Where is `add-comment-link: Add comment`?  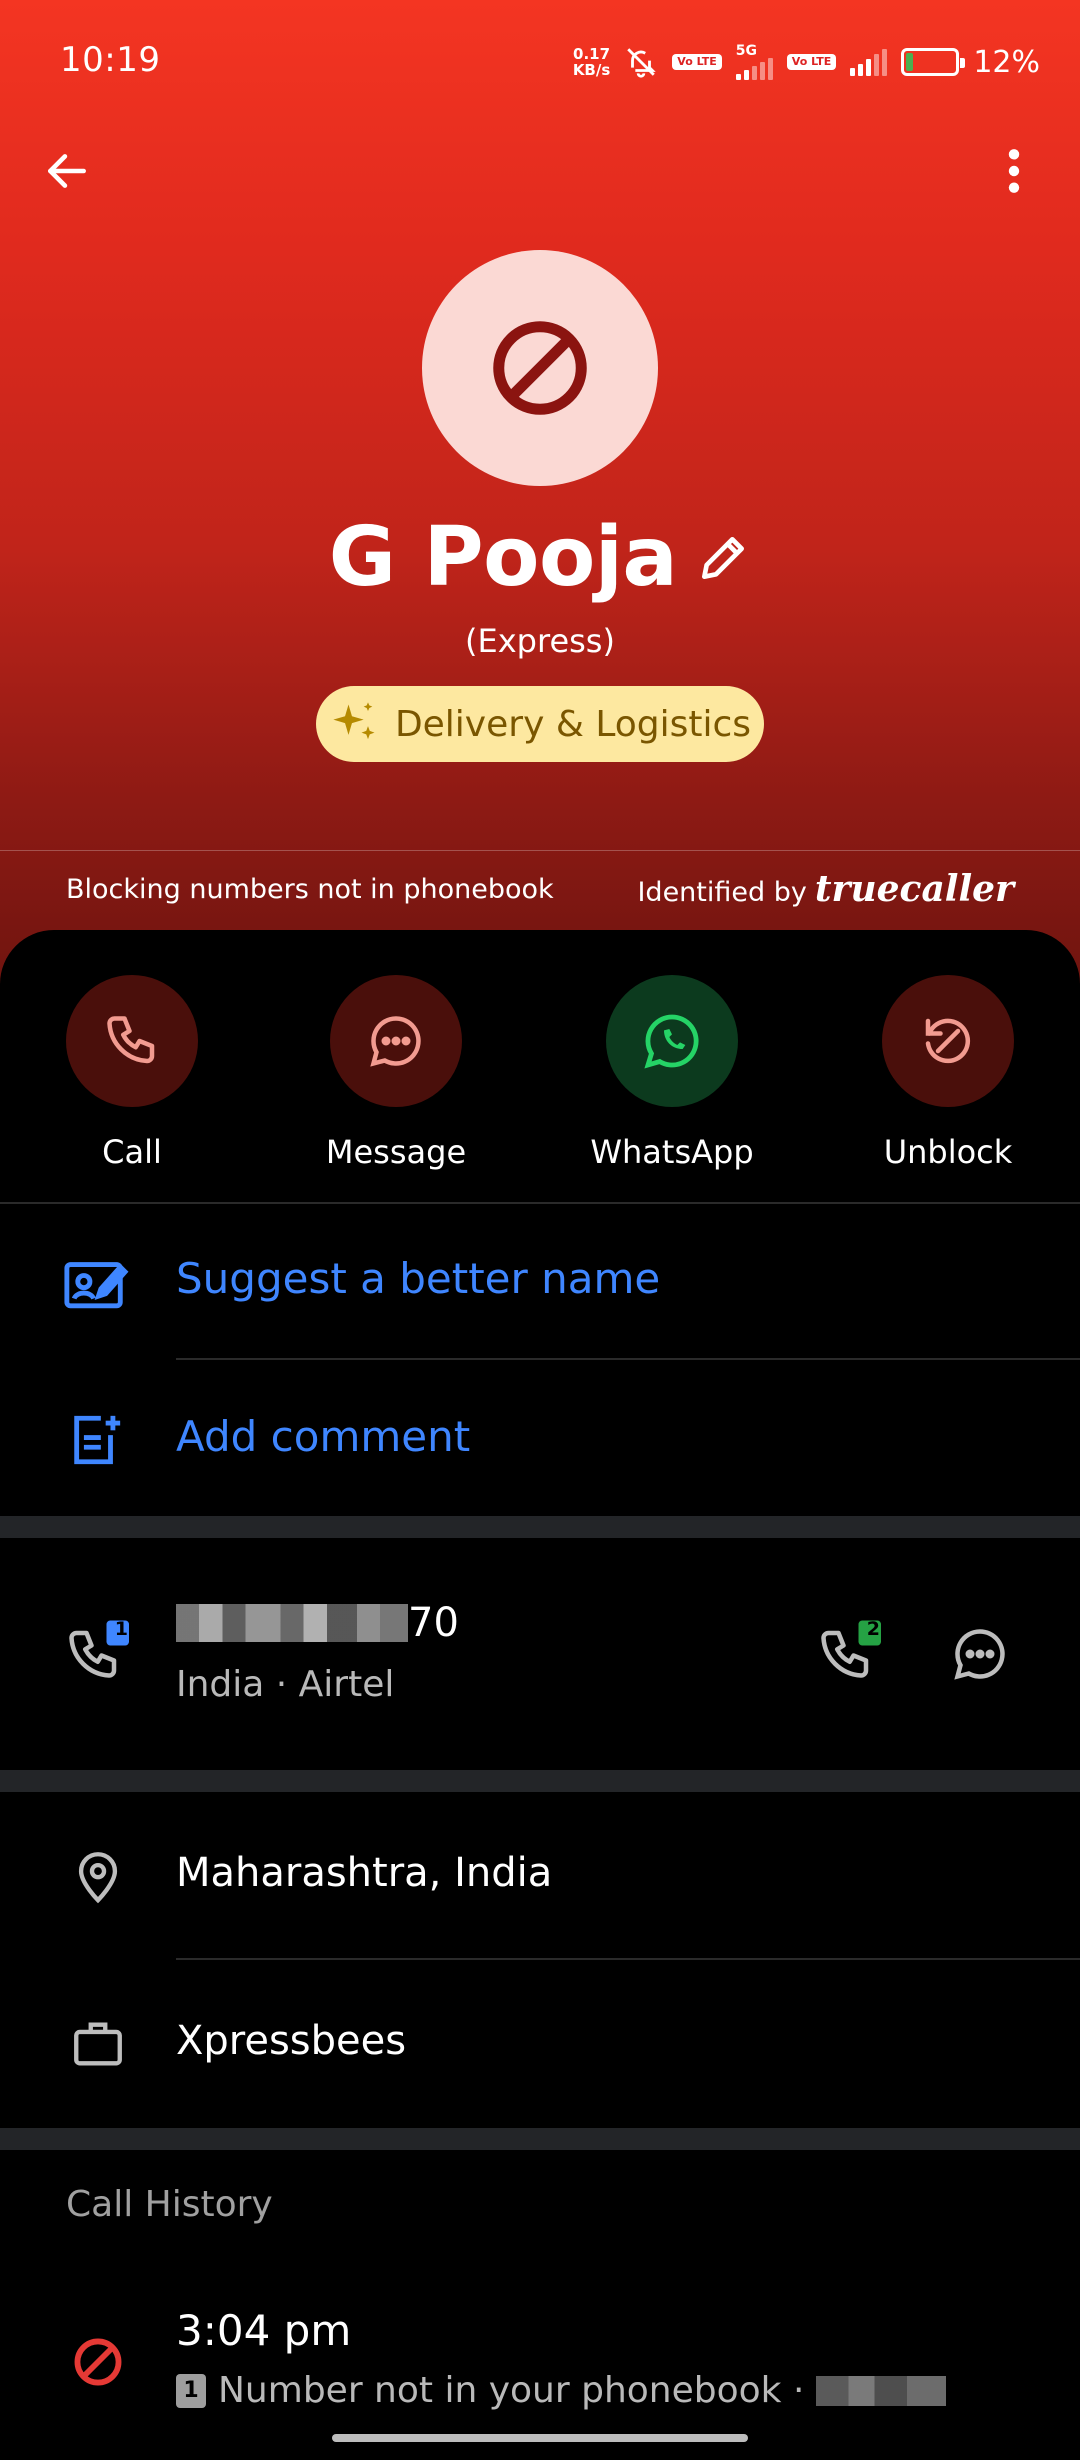
add-comment-link: Add comment is located at coordinates (323, 1436).